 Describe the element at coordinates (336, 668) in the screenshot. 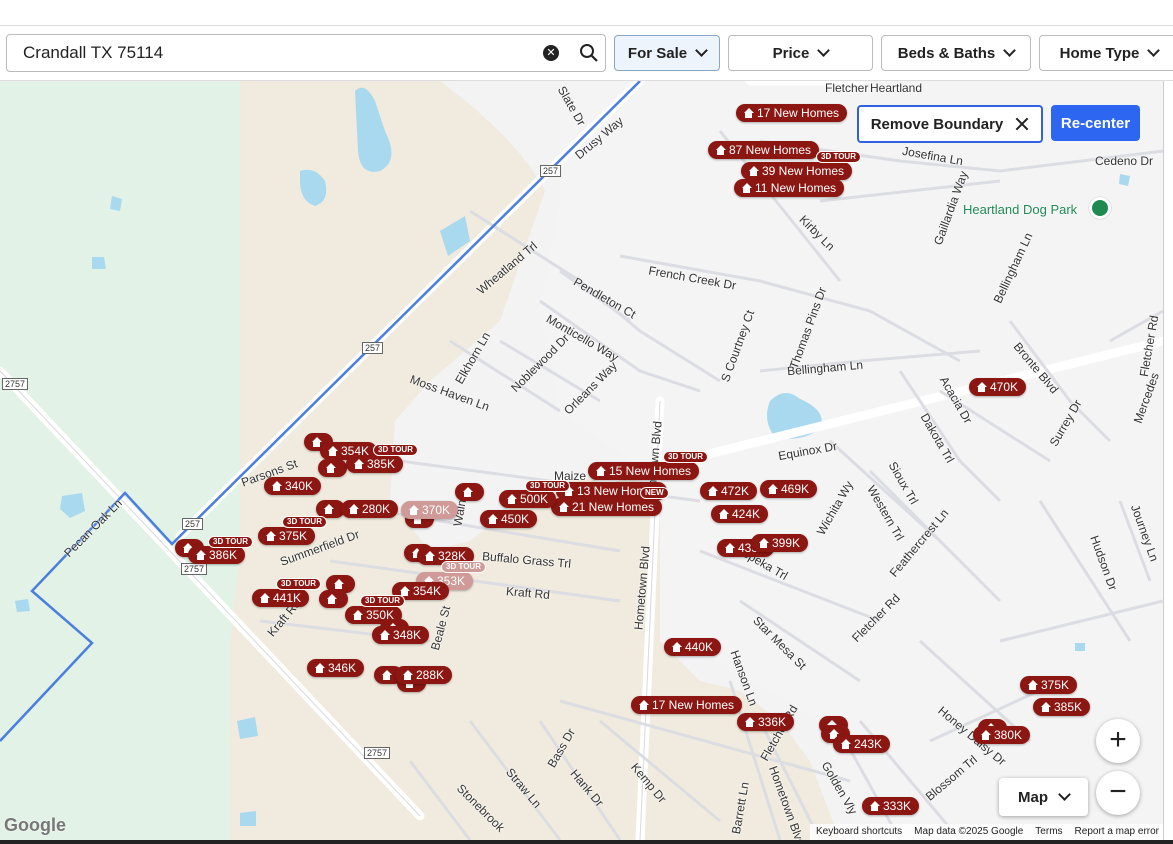

I see `listing-marker: 346K` at that location.